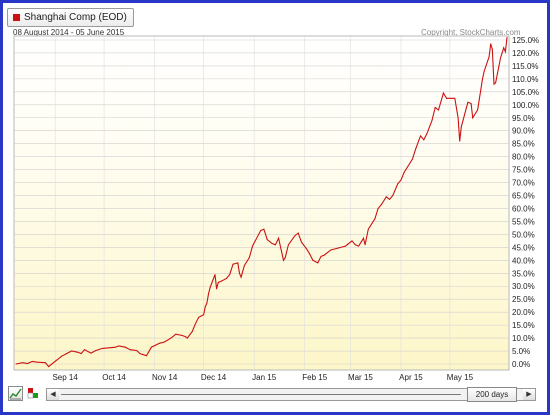 The image size is (550, 415). What do you see at coordinates (523, 183) in the screenshot?
I see `y-tick-label: 70.0%` at bounding box center [523, 183].